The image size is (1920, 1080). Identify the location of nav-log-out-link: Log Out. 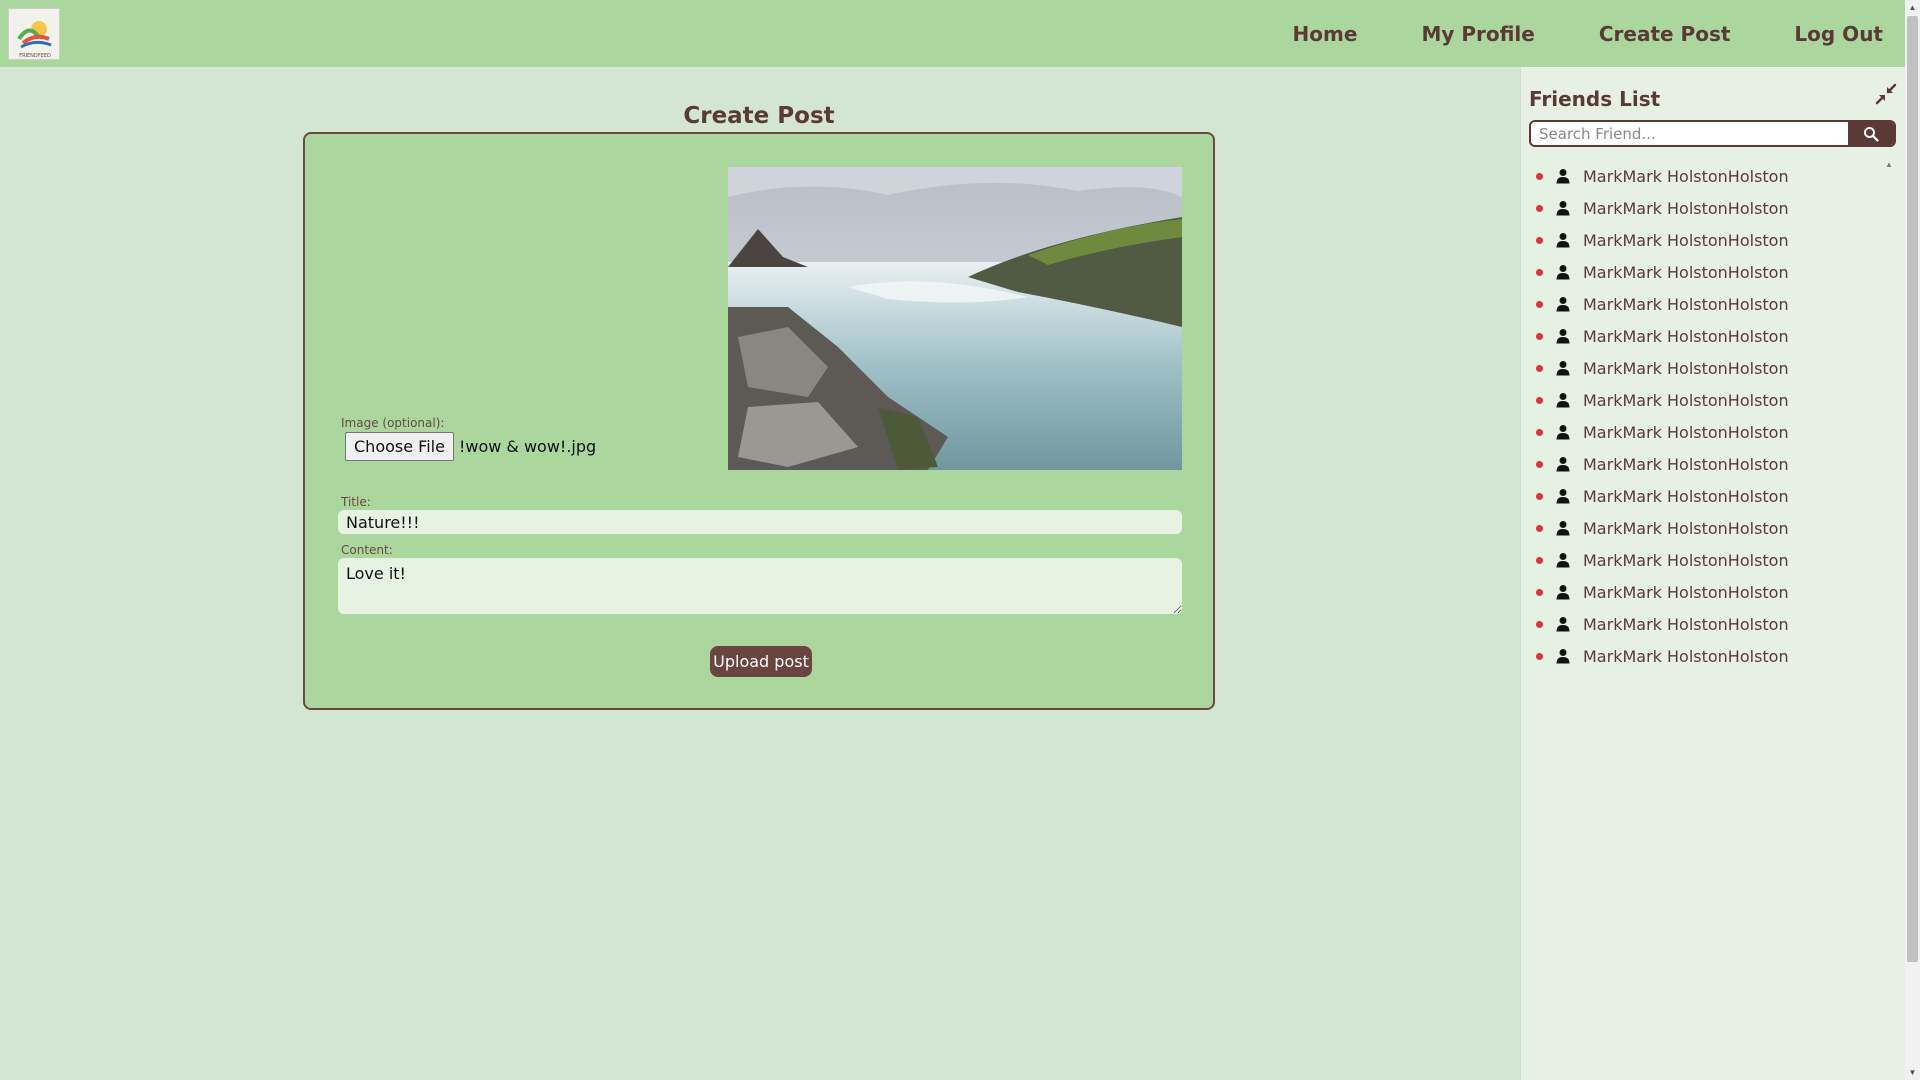
(1838, 34).